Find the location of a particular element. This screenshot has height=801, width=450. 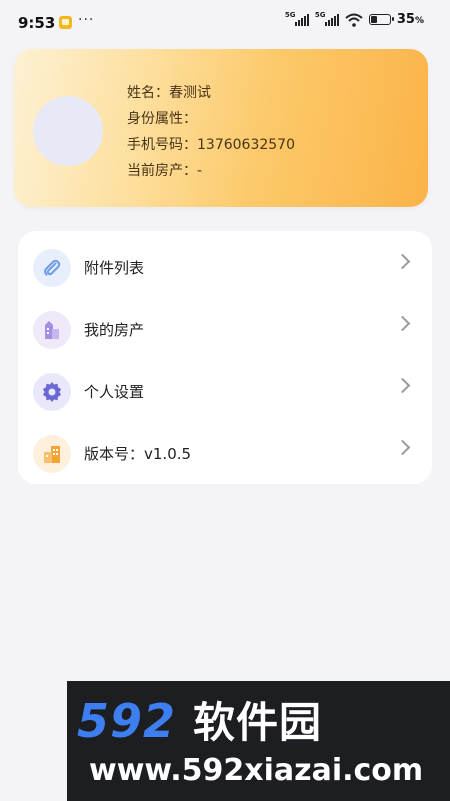

signal-icon-2: 5G is located at coordinates (326, 18).